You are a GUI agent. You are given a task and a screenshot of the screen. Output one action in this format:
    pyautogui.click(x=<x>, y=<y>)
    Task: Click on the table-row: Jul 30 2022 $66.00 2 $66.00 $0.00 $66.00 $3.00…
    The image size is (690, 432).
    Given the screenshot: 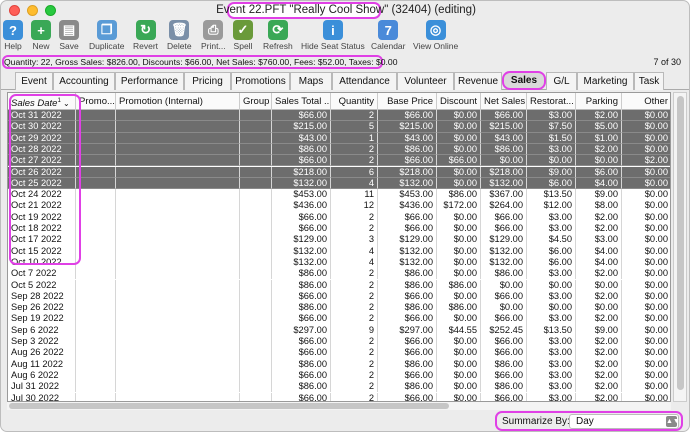 What is the action you would take?
    pyautogui.click(x=339, y=396)
    